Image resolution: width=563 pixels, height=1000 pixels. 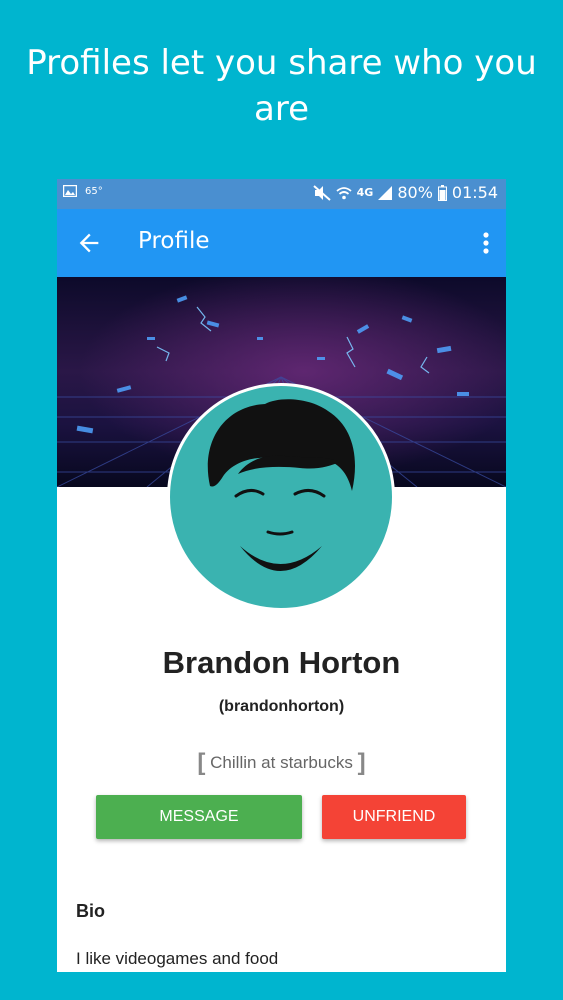 What do you see at coordinates (281, 662) in the screenshot?
I see `profile-name: Brandon Horton` at bounding box center [281, 662].